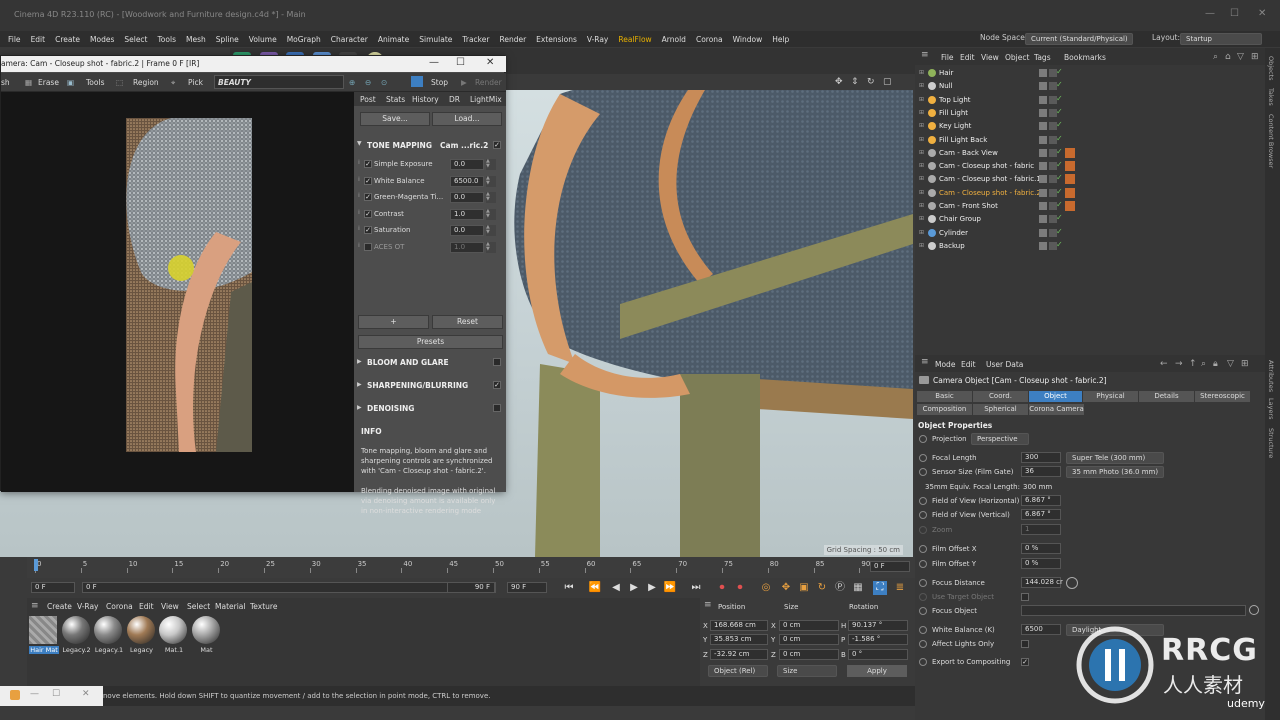 Image resolution: width=1280 pixels, height=720 pixels. Describe the element at coordinates (652, 588) in the screenshot. I see `next-frame-icon: ▶` at that location.